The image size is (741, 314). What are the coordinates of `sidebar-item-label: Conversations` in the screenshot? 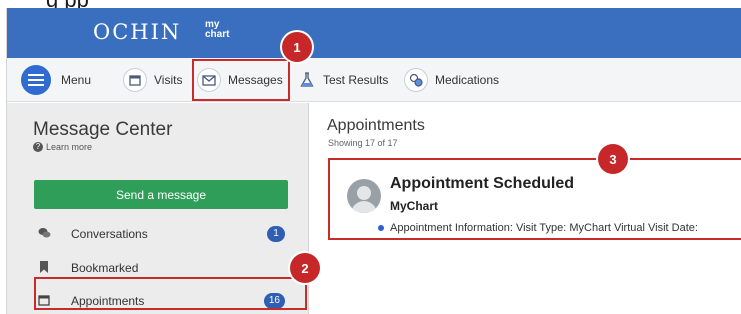 It's located at (109, 234).